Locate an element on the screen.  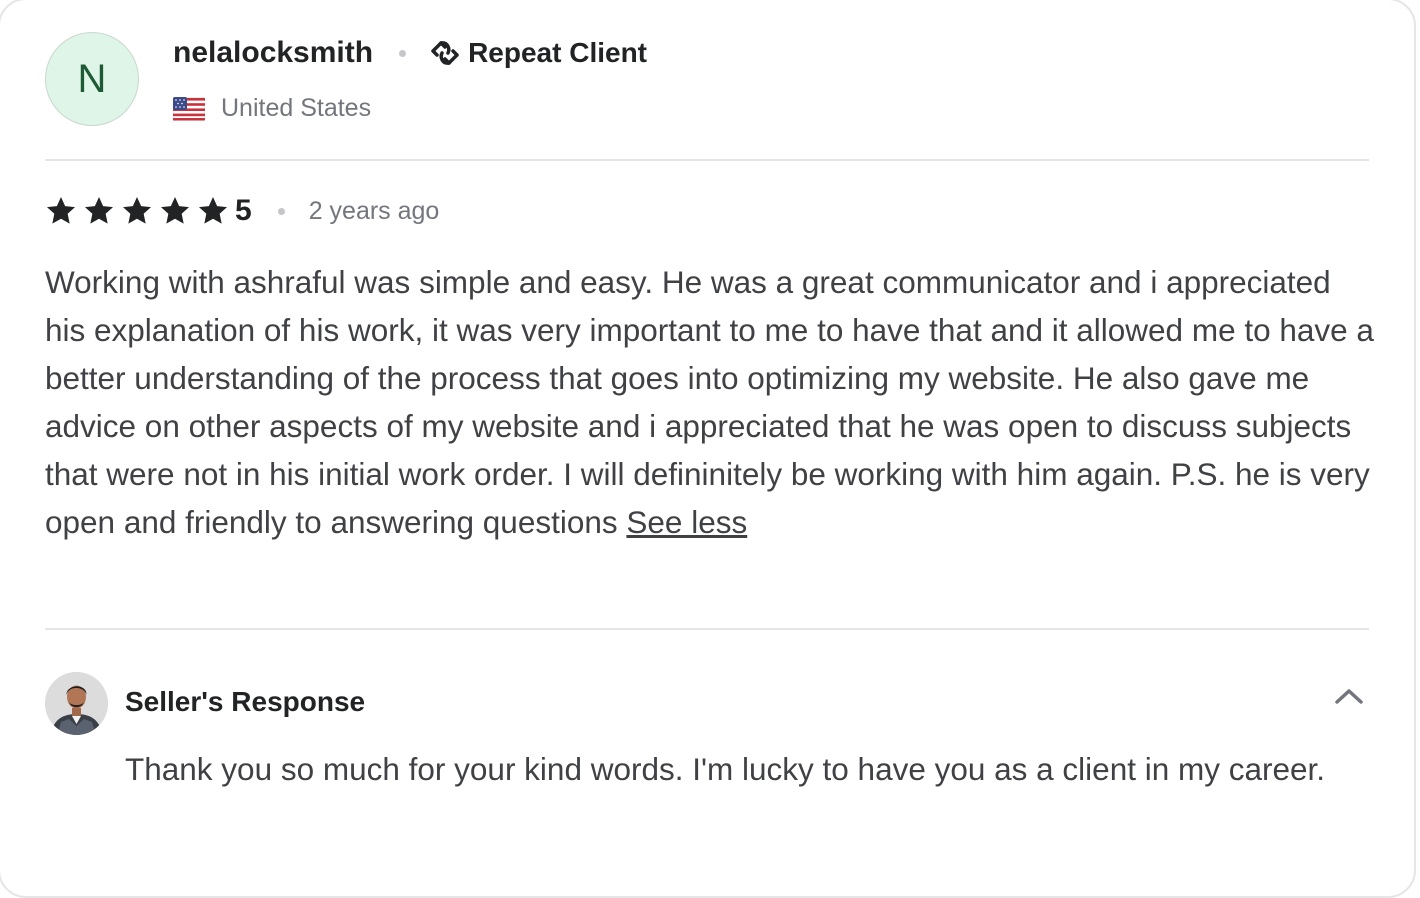
reviewer-country-row: United States is located at coordinates (272, 108).